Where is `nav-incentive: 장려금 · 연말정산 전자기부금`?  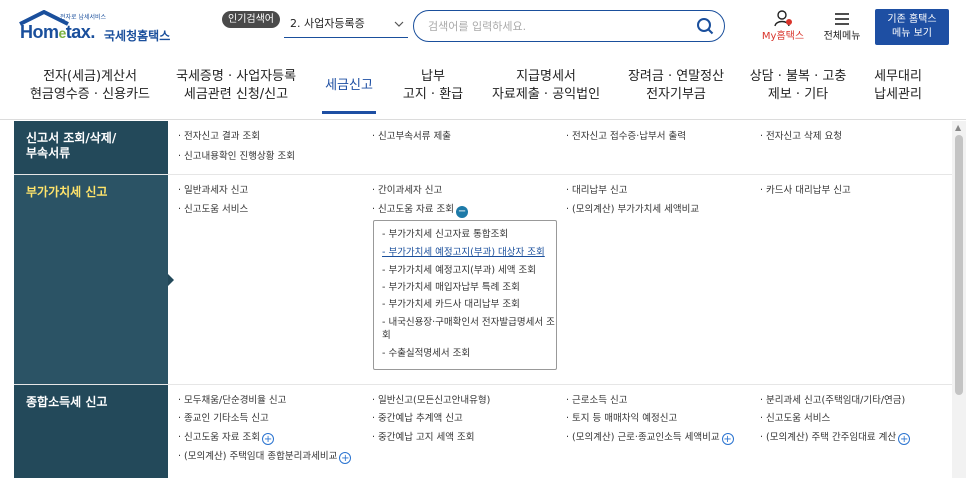 nav-incentive: 장려금 · 연말정산 전자기부금 is located at coordinates (676, 90).